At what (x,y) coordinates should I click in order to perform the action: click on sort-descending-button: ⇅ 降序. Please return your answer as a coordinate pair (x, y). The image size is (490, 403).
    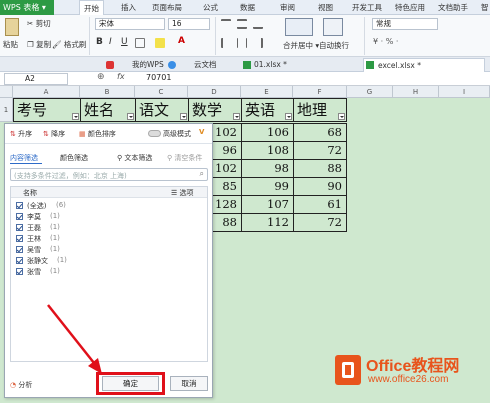
    Looking at the image, I should click on (54, 134).